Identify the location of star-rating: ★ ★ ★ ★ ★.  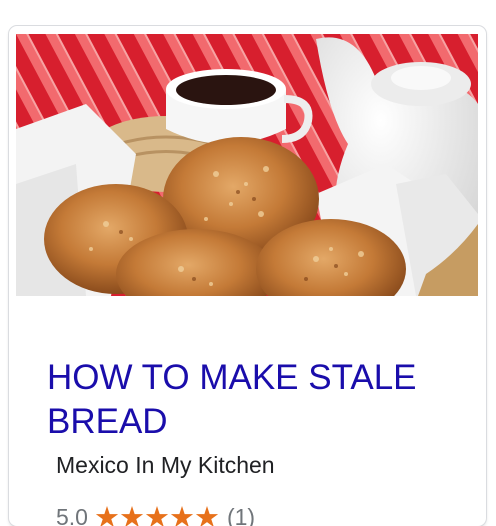
(156, 514).